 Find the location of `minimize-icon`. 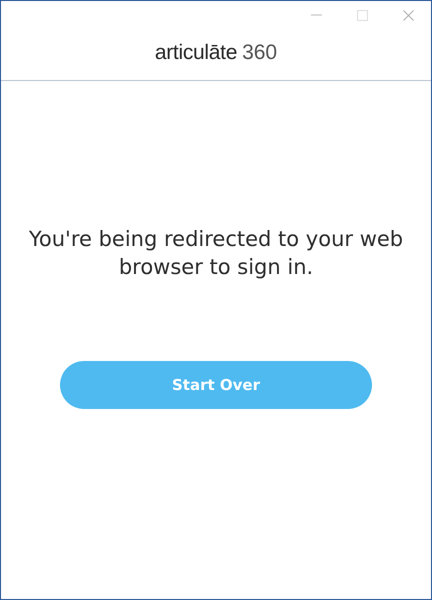

minimize-icon is located at coordinates (316, 15).